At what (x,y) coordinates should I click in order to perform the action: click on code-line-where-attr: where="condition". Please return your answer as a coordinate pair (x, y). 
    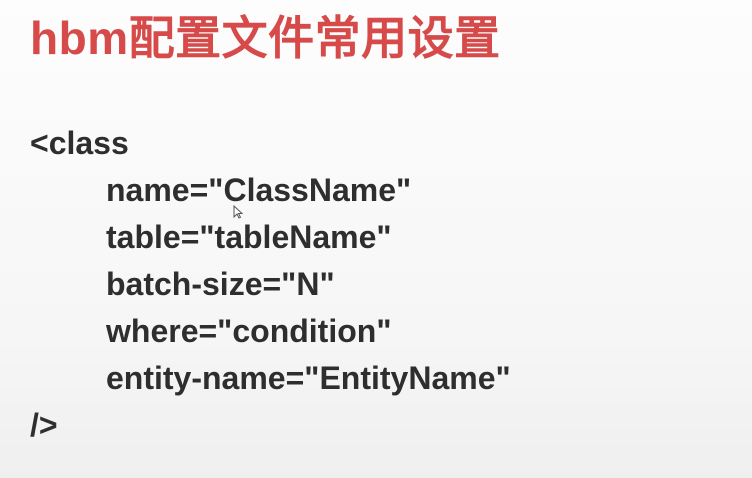
    Looking at the image, I should click on (249, 331).